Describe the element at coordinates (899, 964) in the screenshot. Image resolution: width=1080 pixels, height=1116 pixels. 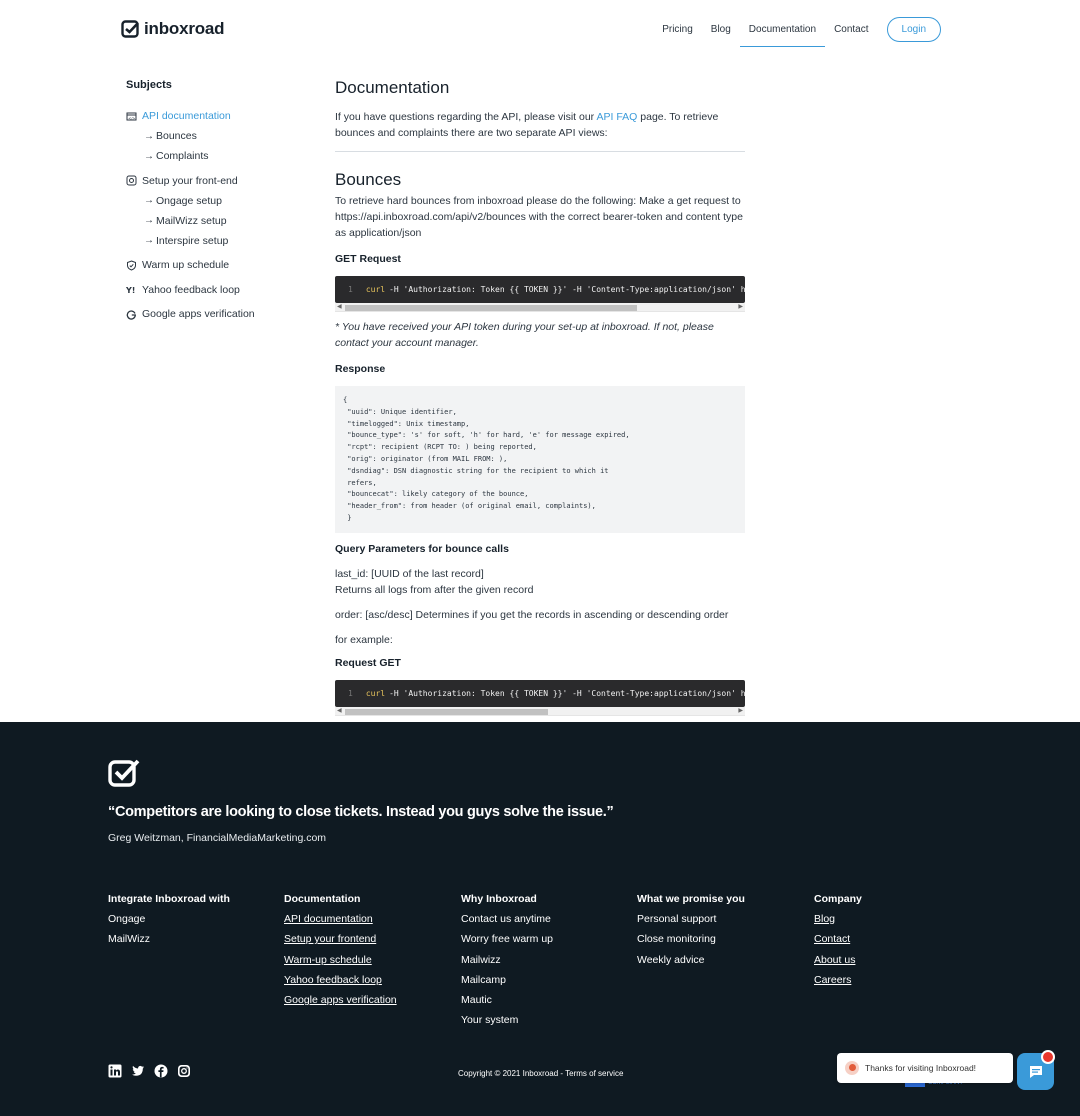
I see `footer-link-about: About us` at that location.